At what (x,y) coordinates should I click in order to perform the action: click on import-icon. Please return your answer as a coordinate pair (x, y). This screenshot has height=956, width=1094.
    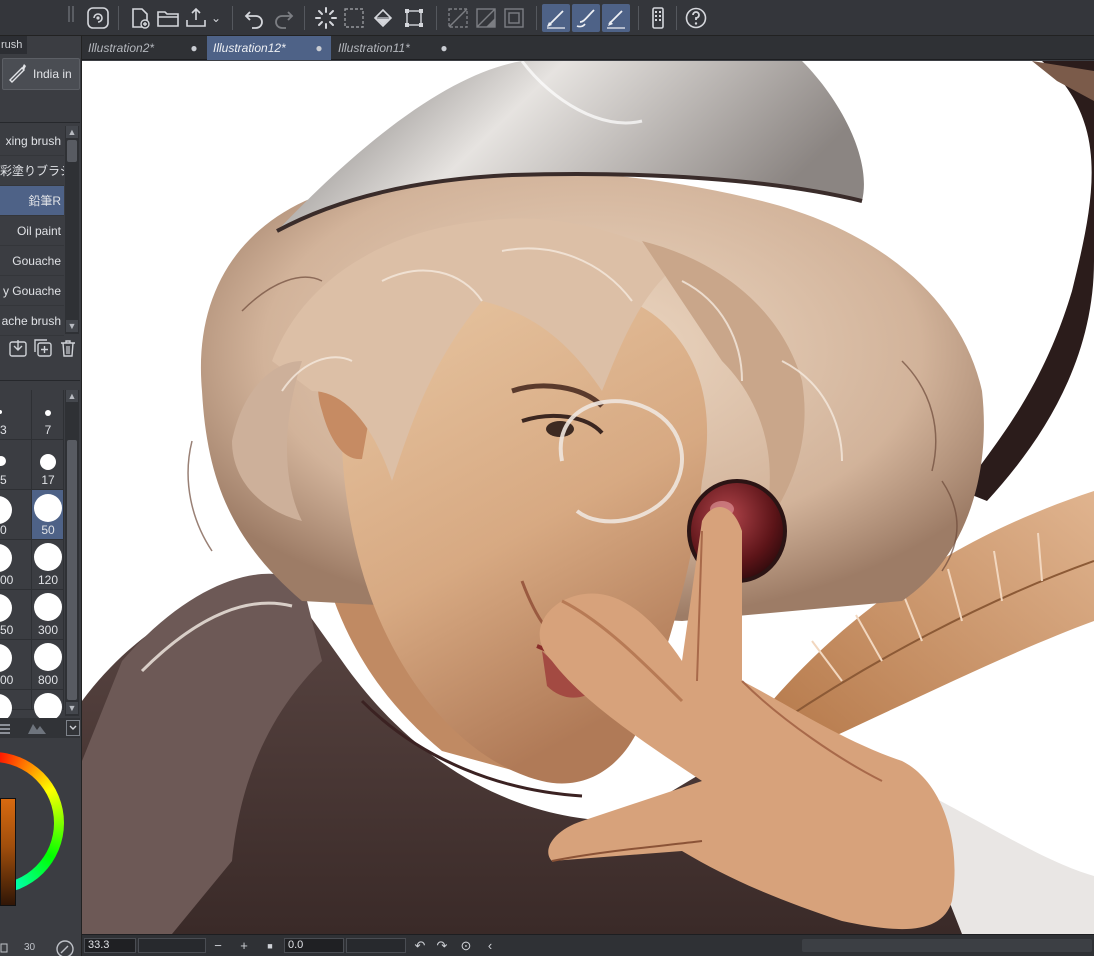
    Looking at the image, I should click on (18, 348).